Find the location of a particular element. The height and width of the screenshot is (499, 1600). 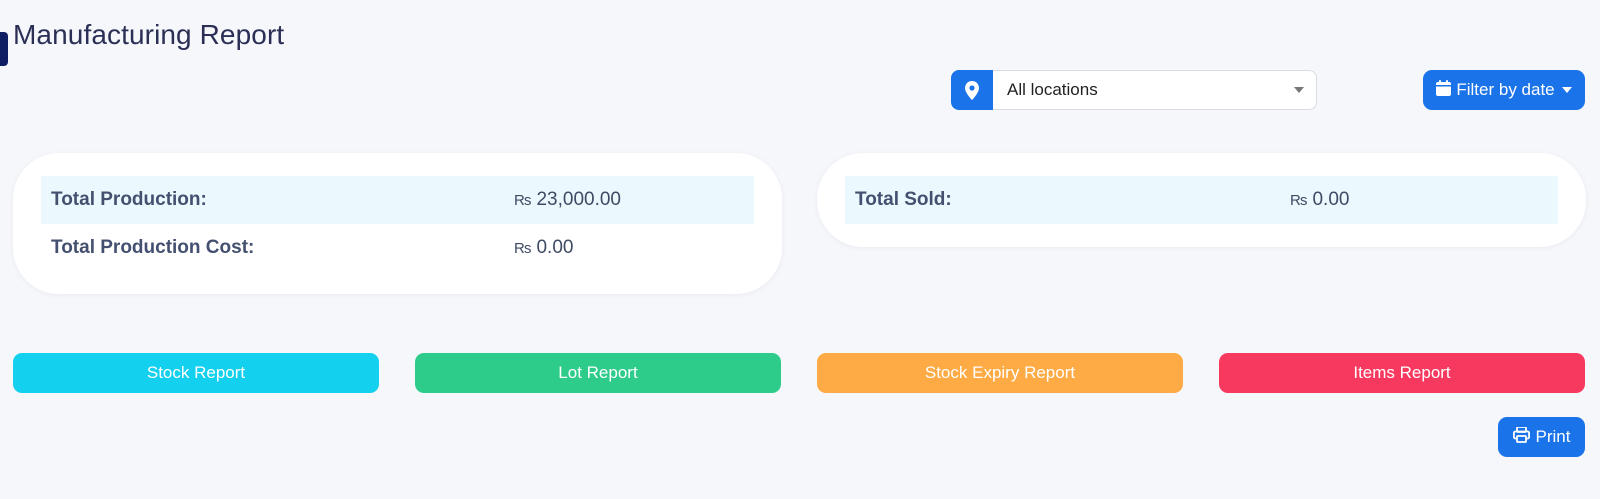

stock-expiry-report-button: Stock Expiry Report is located at coordinates (1000, 373).